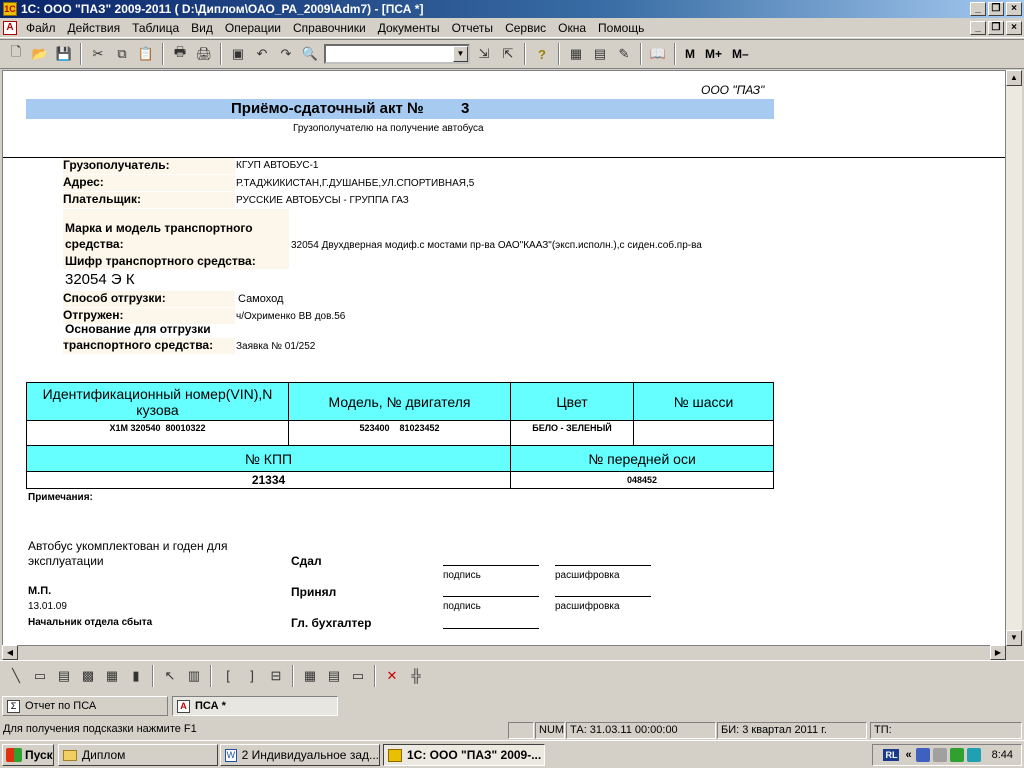  What do you see at coordinates (10, 652) in the screenshot?
I see `scroll-left-icon: ◀` at bounding box center [10, 652].